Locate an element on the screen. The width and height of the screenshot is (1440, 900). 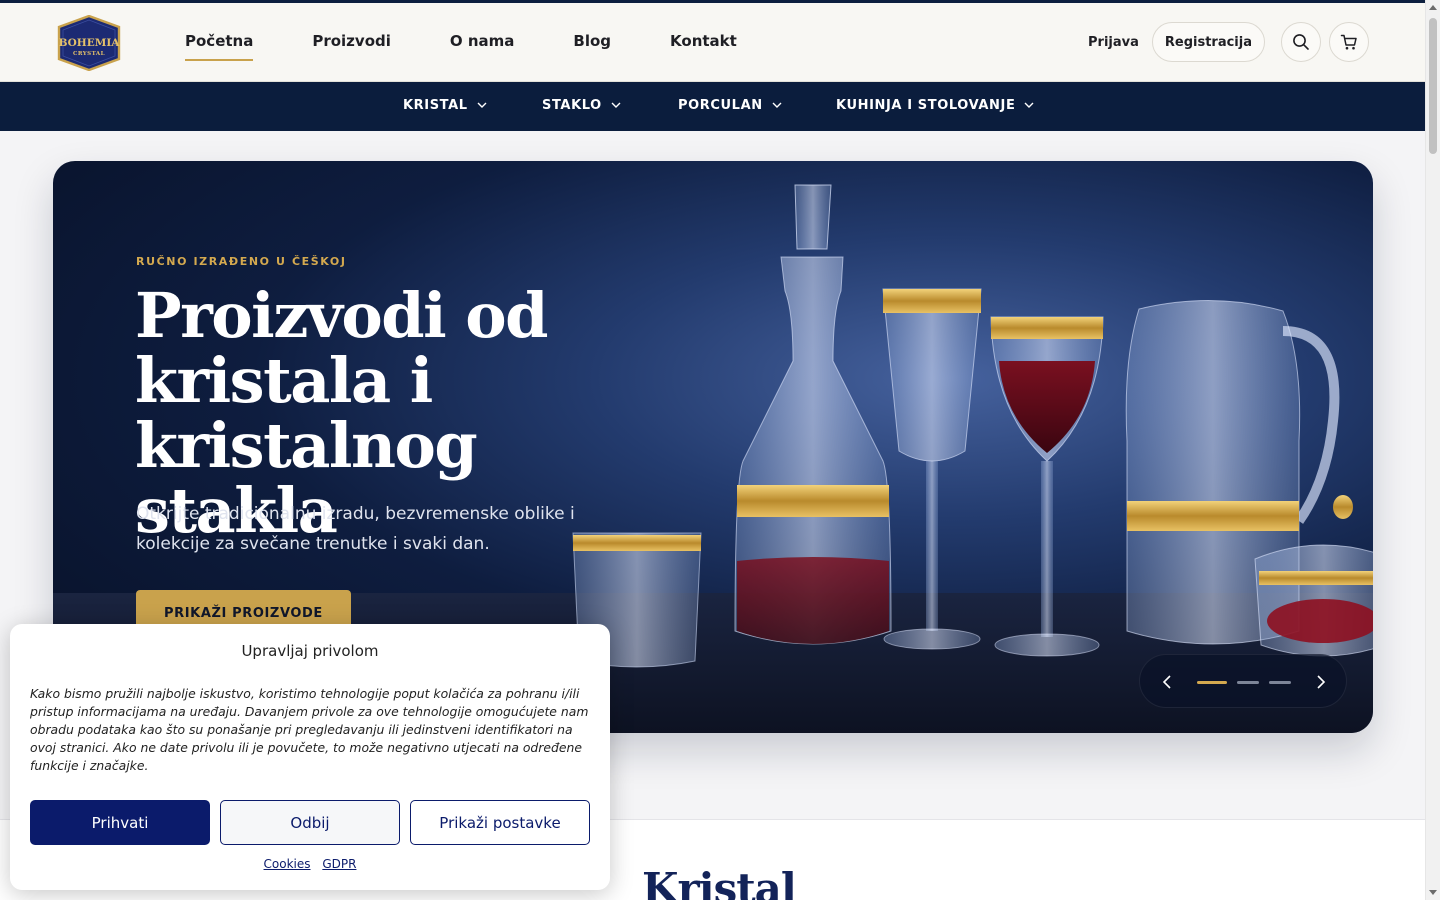
svg-text: BOHEMIA is located at coordinates (90, 43).